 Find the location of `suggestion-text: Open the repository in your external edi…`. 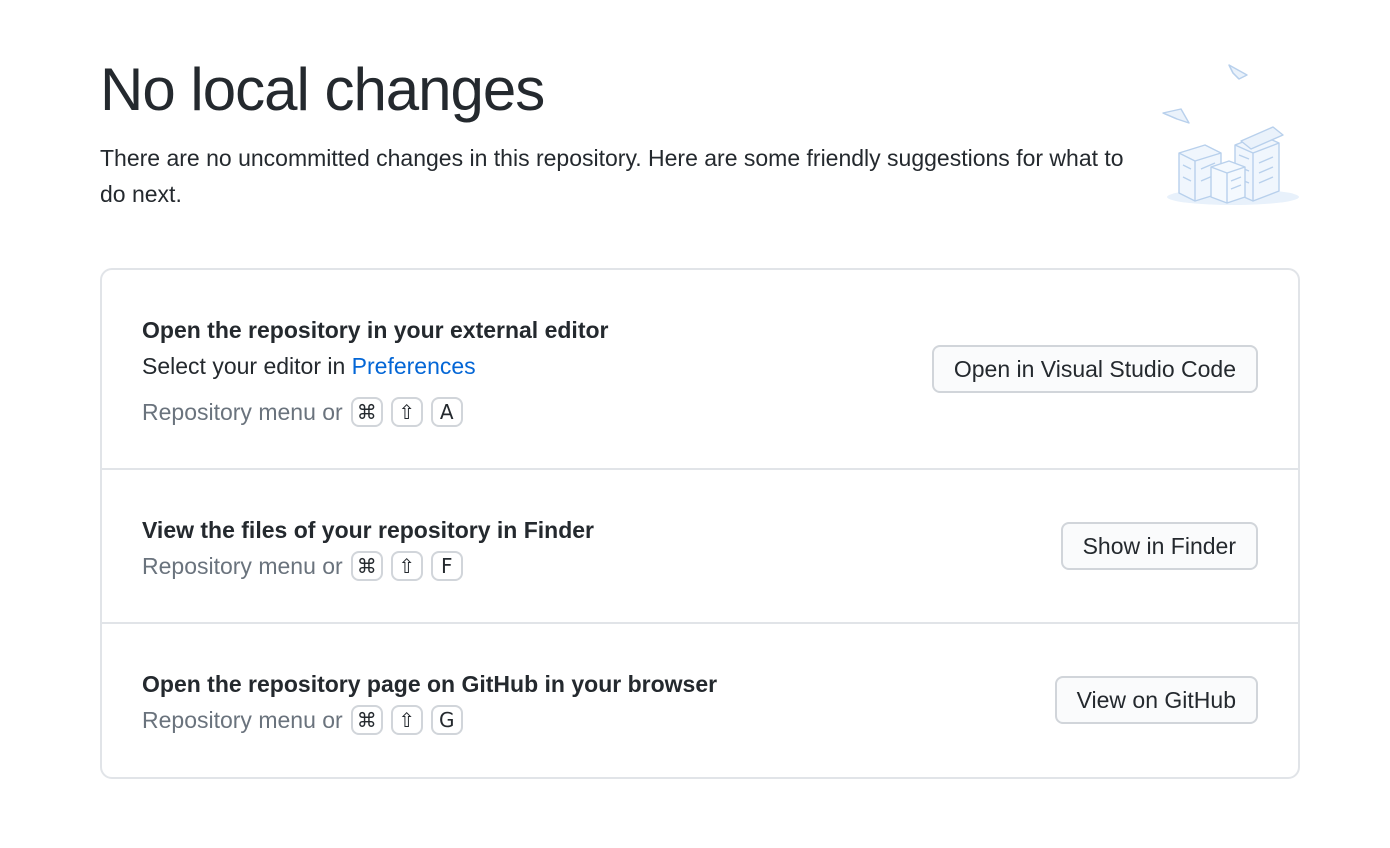

suggestion-text: Open the repository in your external edi… is located at coordinates (375, 371).